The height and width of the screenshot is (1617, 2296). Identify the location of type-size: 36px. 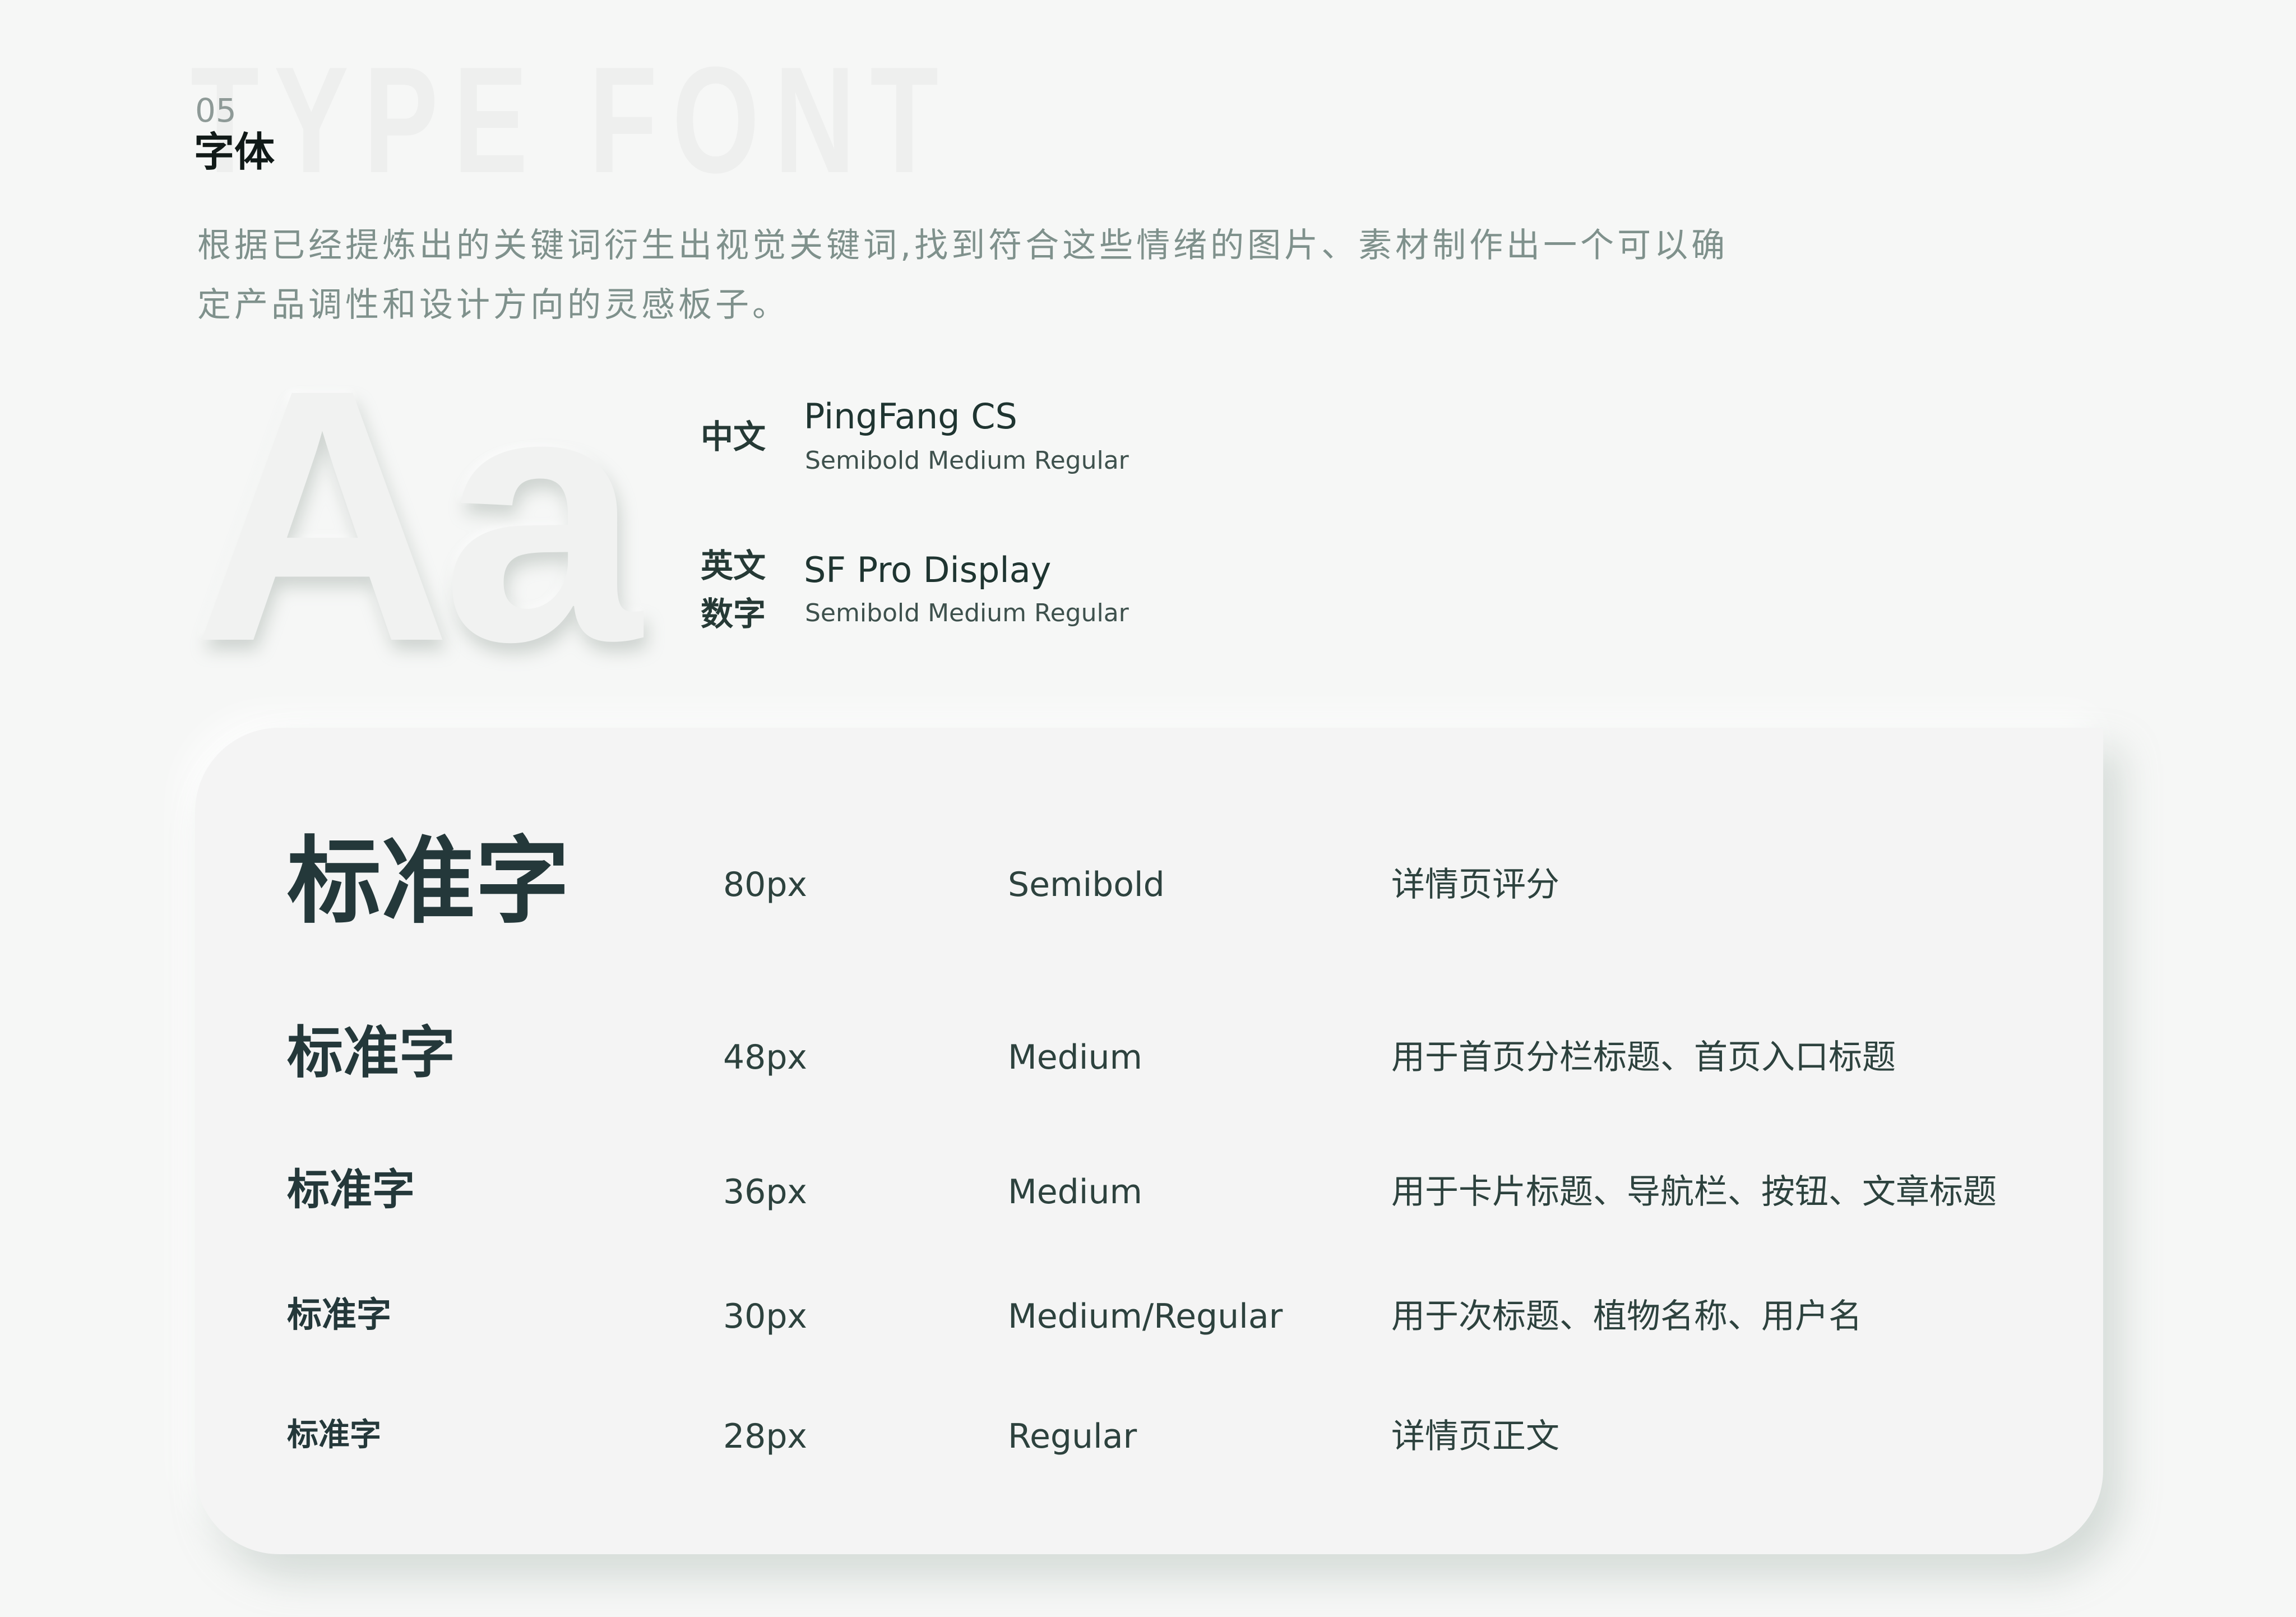
(765, 1192).